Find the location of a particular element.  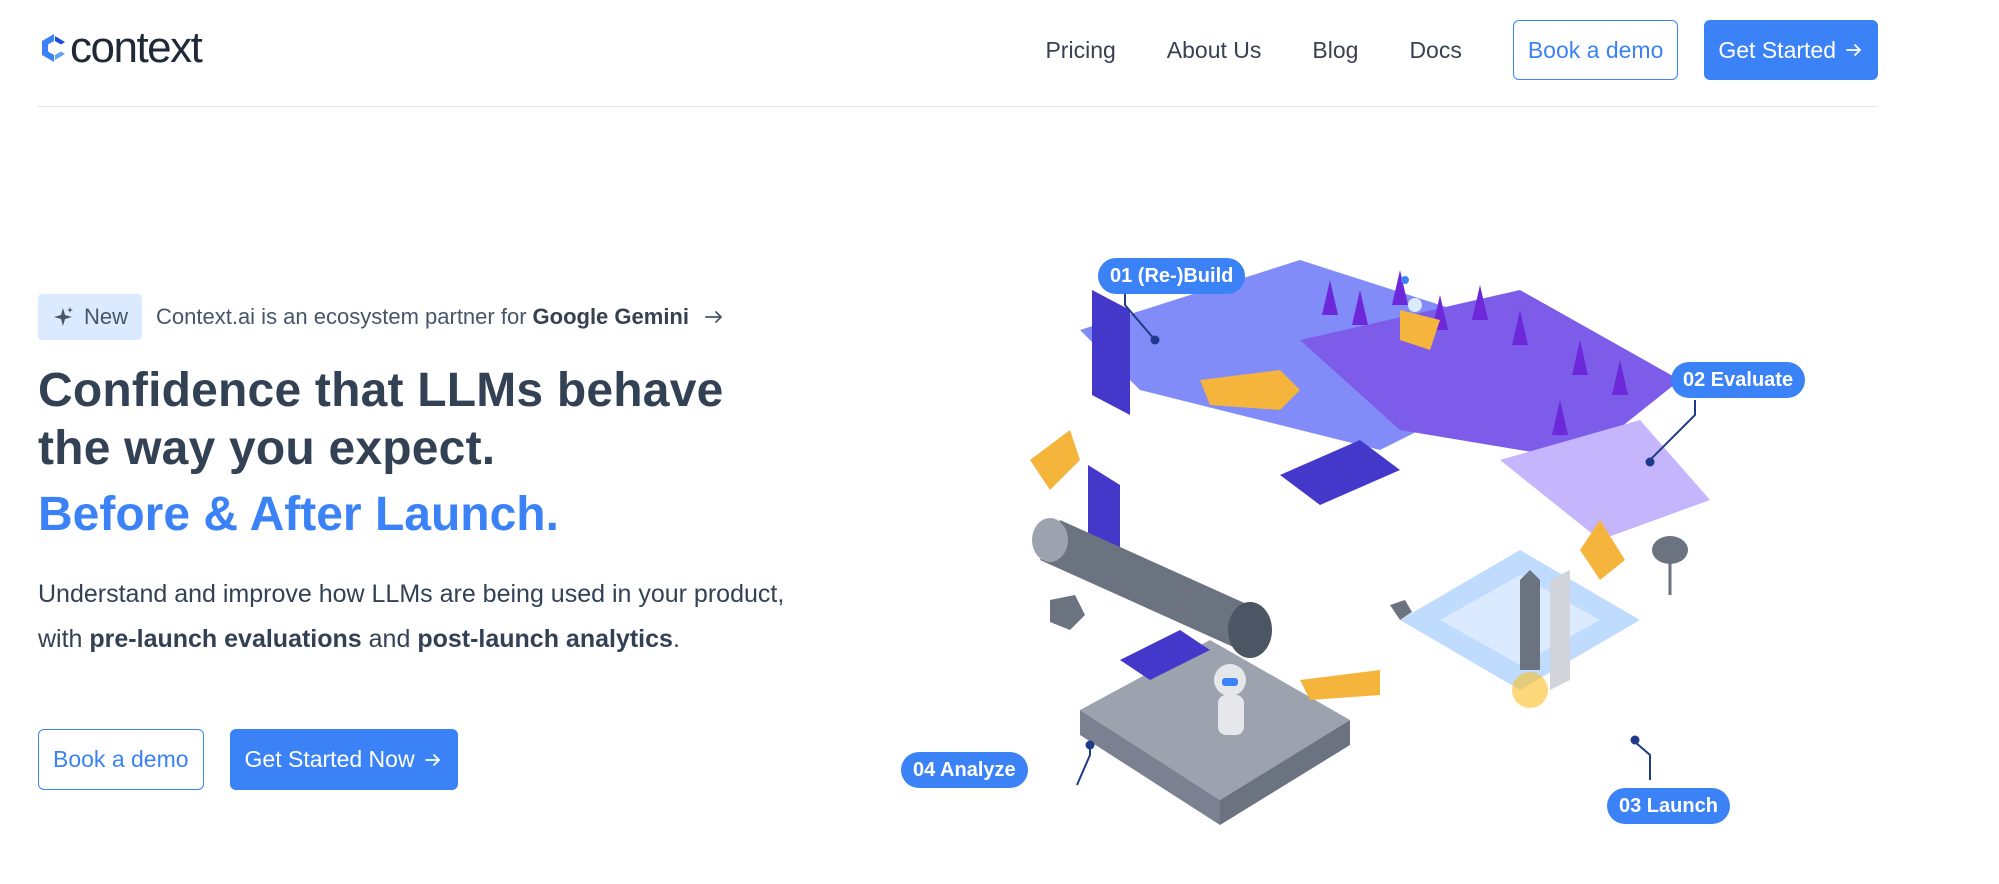

step-launch-label: 03 Launch is located at coordinates (1668, 806).